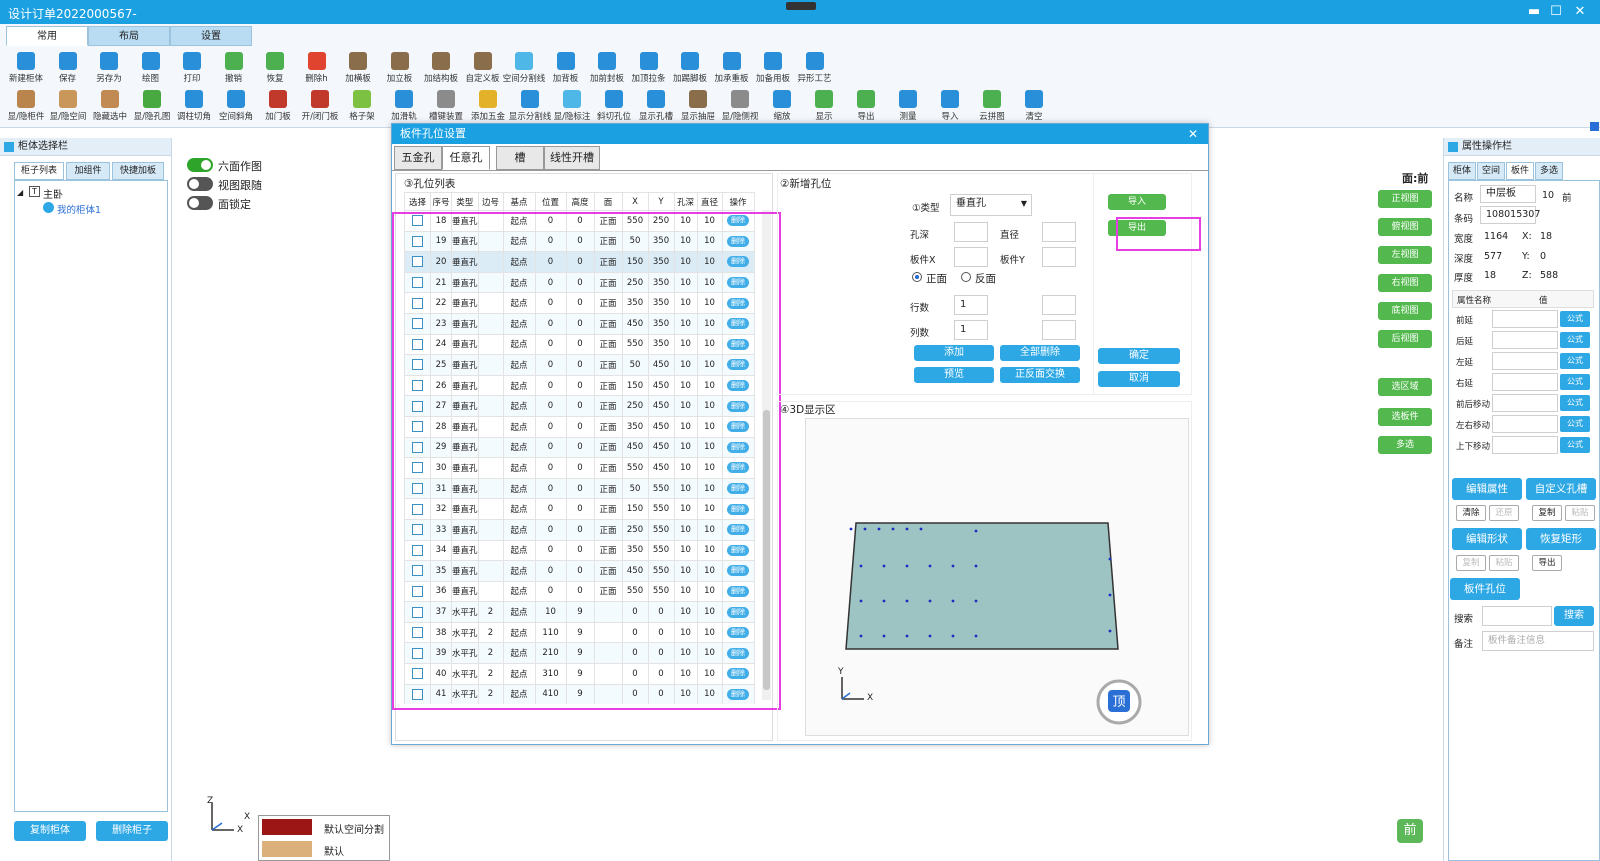 This screenshot has width=1600, height=861. What do you see at coordinates (524, 68) in the screenshot?
I see `toolbar-button: 空间分割线` at bounding box center [524, 68].